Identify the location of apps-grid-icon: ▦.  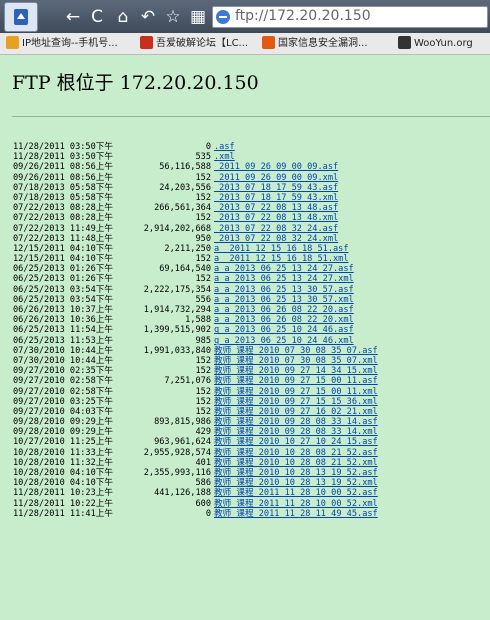
(198, 18).